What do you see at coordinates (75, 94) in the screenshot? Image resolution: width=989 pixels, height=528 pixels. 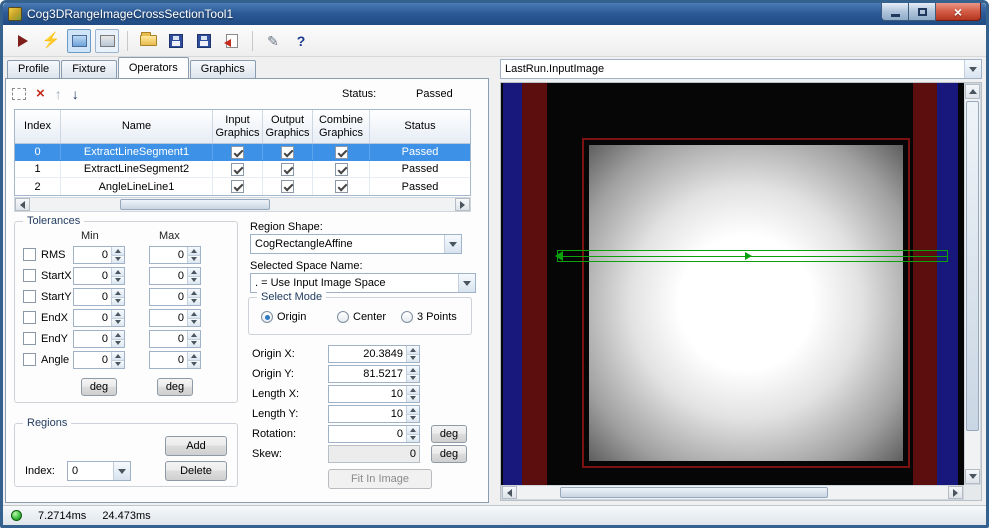 I see `move-down-button: ↓` at bounding box center [75, 94].